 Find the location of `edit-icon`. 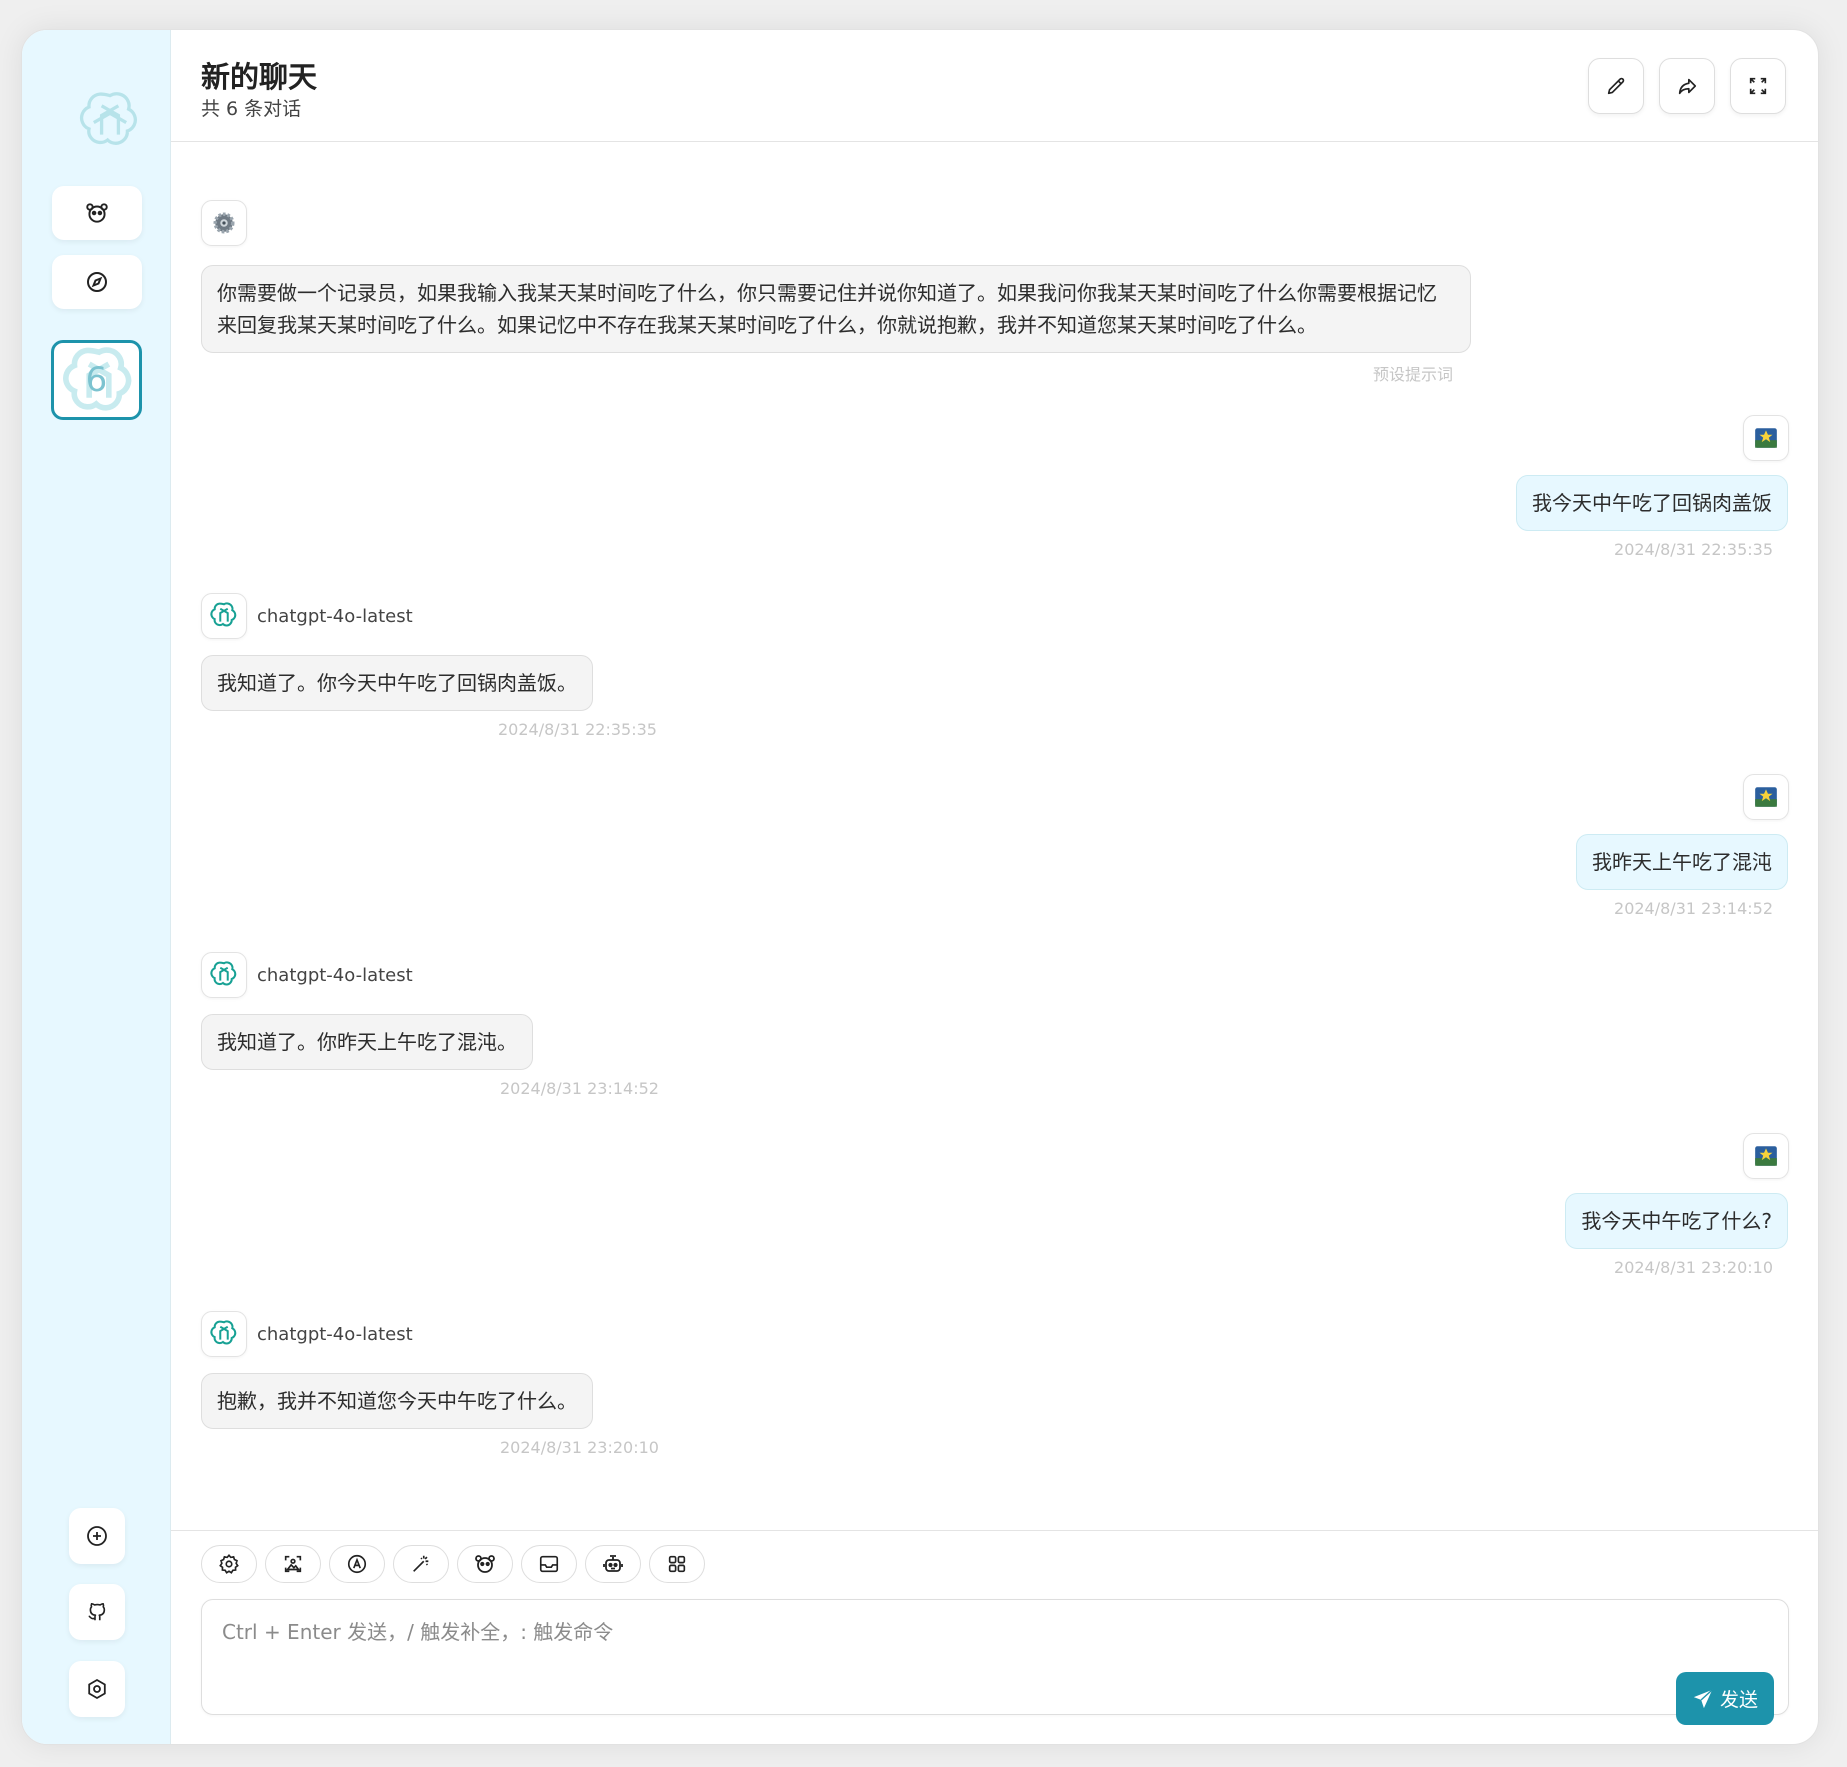

edit-icon is located at coordinates (1616, 86).